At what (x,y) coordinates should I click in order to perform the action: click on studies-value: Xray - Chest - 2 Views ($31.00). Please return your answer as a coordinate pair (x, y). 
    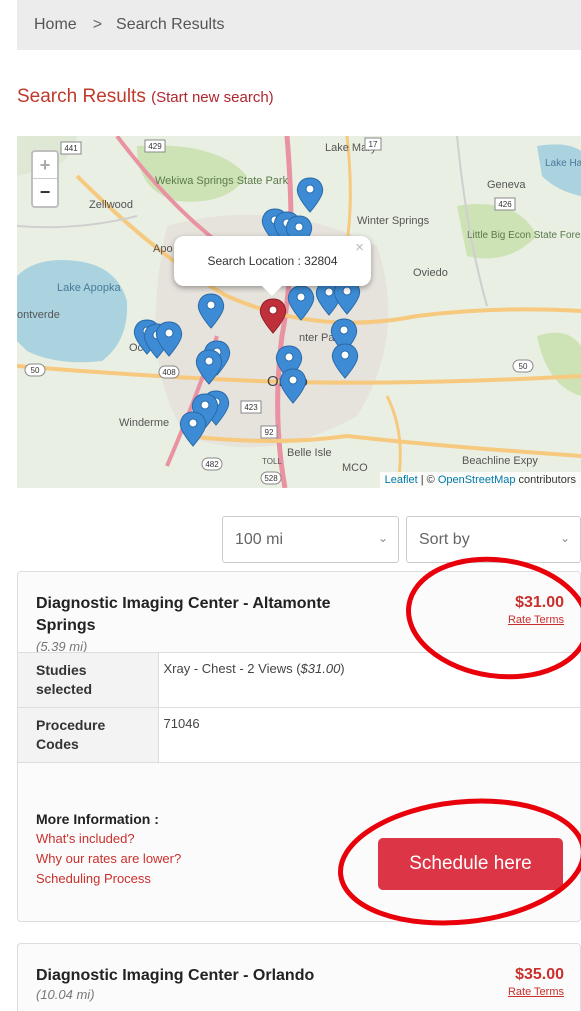
    Looking at the image, I should click on (369, 680).